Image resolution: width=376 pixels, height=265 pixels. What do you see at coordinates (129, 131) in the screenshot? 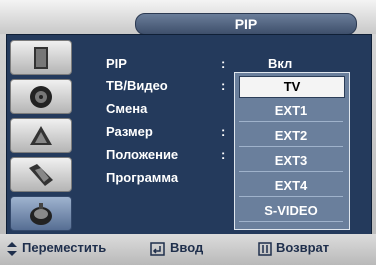
I see `menu-item-size: Размер` at bounding box center [129, 131].